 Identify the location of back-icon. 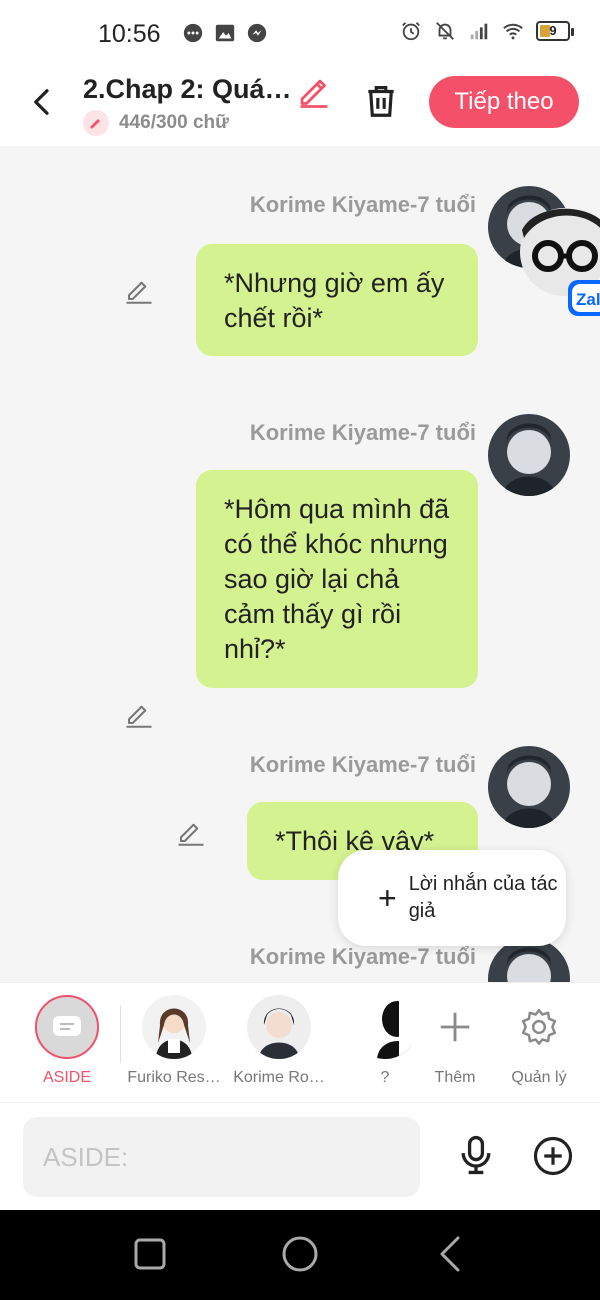
(450, 1254).